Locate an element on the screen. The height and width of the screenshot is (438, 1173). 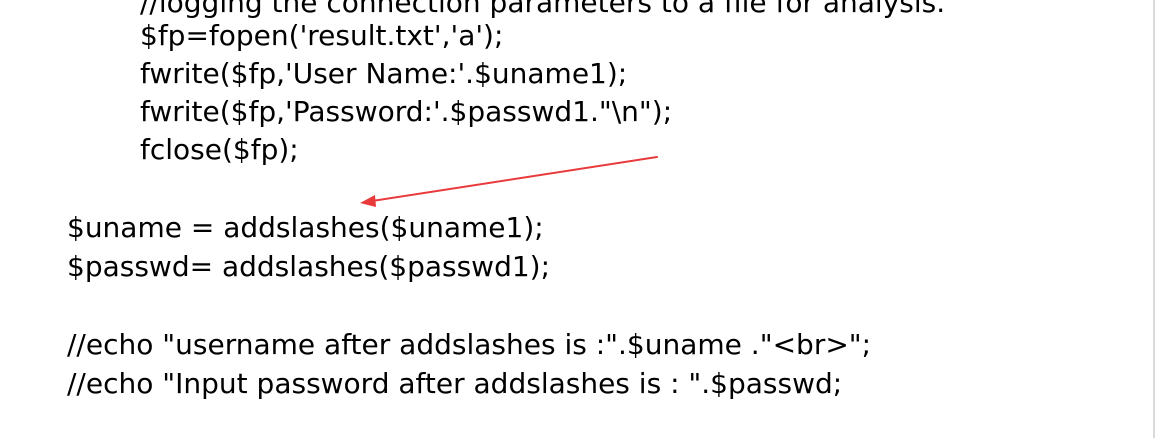
annotation-arrow-shaft is located at coordinates (514, 179).